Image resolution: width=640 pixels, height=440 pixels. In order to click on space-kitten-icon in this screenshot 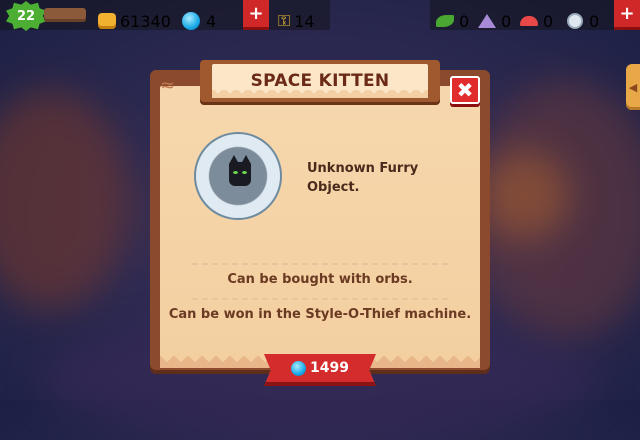, I will do `click(240, 170)`.